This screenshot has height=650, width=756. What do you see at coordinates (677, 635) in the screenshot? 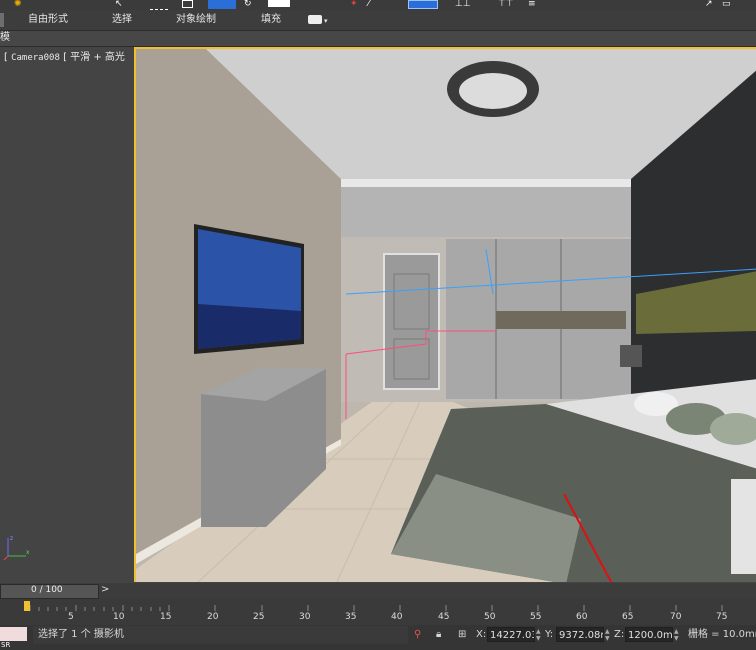
I see `z-spinner-icon: ▲ ▼` at bounding box center [677, 635].